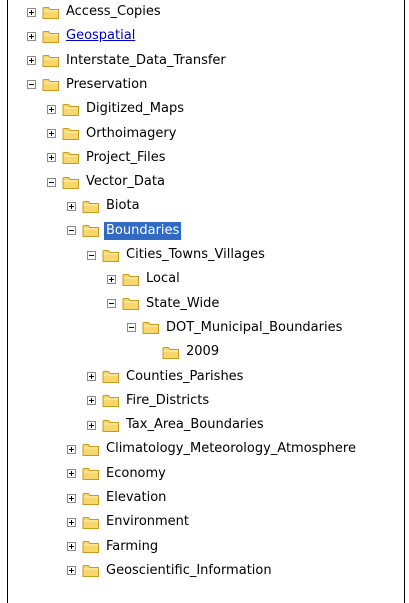 The height and width of the screenshot is (603, 409). I want to click on tree-node: DOT_Municipal_Boundaries, so click(235, 328).